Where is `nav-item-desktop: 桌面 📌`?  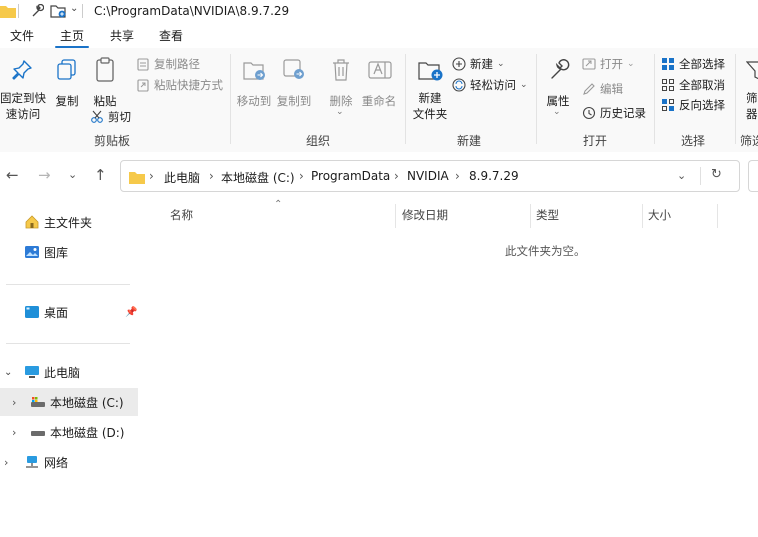
nav-item-desktop: 桌面 📌 is located at coordinates (69, 312).